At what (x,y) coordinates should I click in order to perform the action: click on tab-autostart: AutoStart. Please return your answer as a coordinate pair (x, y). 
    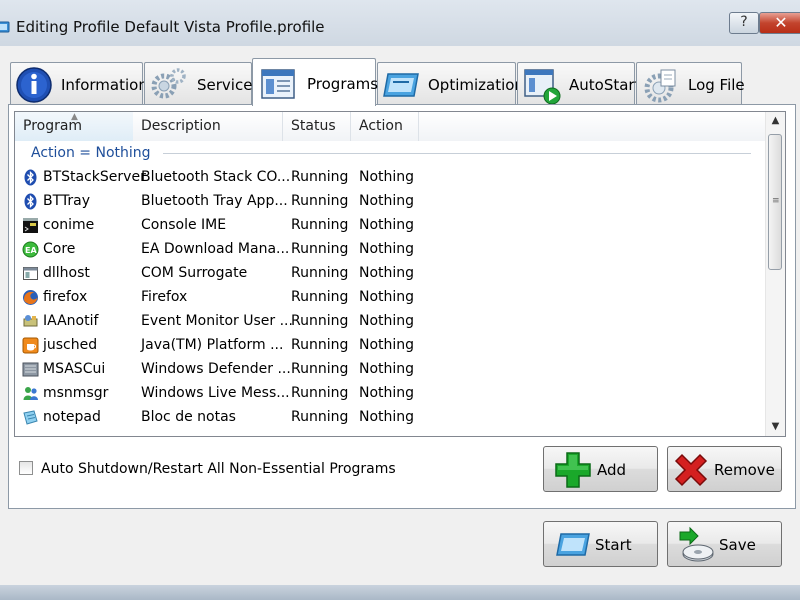
    Looking at the image, I should click on (578, 83).